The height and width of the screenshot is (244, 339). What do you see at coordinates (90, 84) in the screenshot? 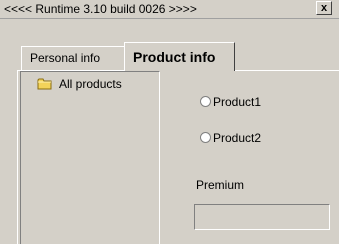
I see `tree-item-label: All products` at bounding box center [90, 84].